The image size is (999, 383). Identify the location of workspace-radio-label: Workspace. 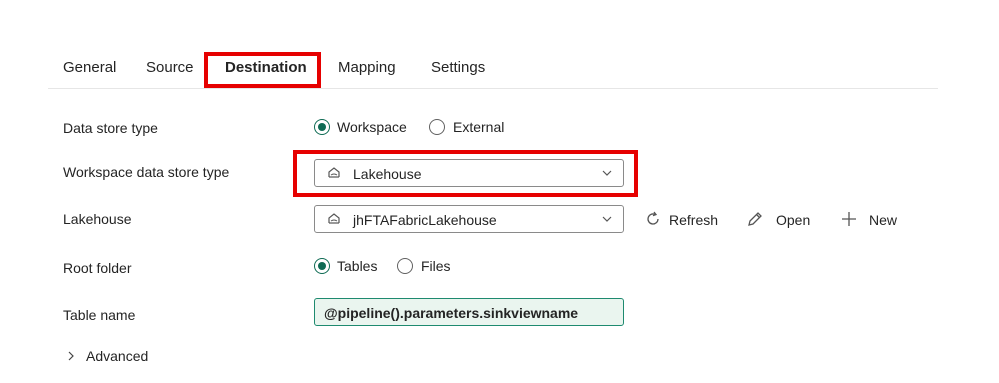
(372, 127).